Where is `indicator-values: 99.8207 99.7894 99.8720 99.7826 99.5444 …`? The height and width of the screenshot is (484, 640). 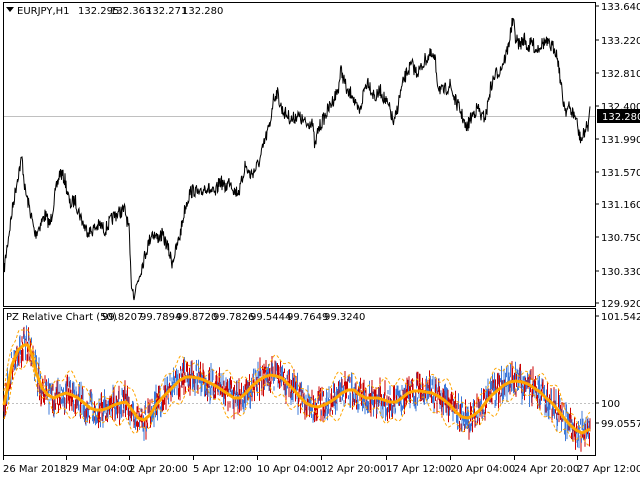
indicator-values: 99.8207 99.7894 99.8720 99.7826 99.5444 … is located at coordinates (233, 317).